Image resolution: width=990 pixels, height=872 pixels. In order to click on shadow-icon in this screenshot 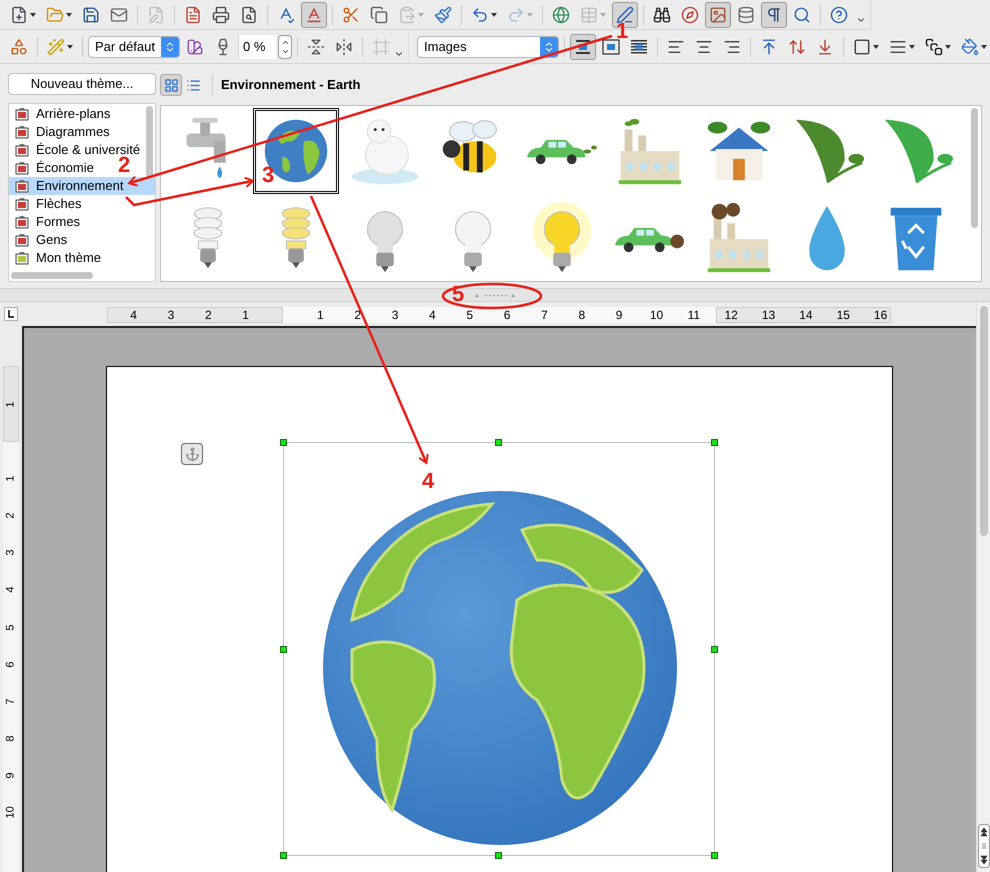, I will do `click(934, 47)`.